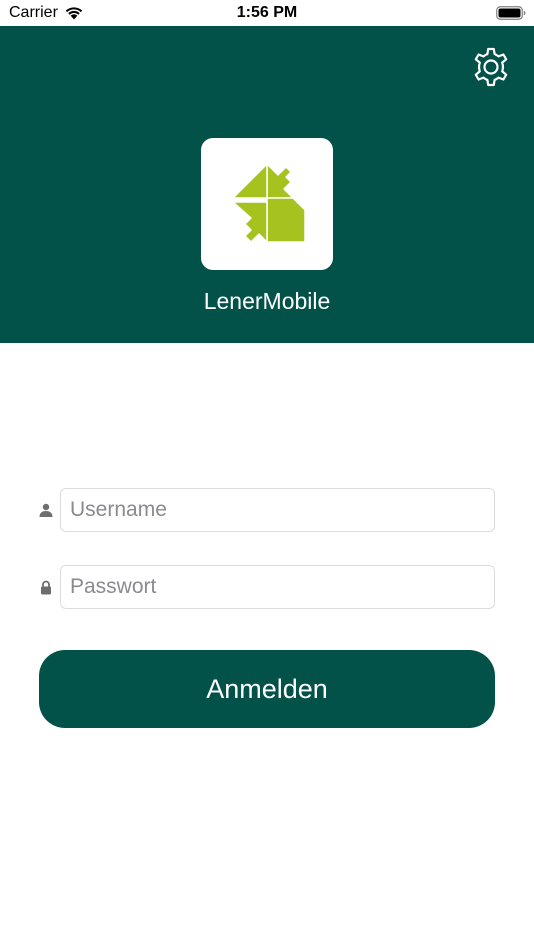 This screenshot has height=950, width=534. I want to click on username-input, so click(277, 510).